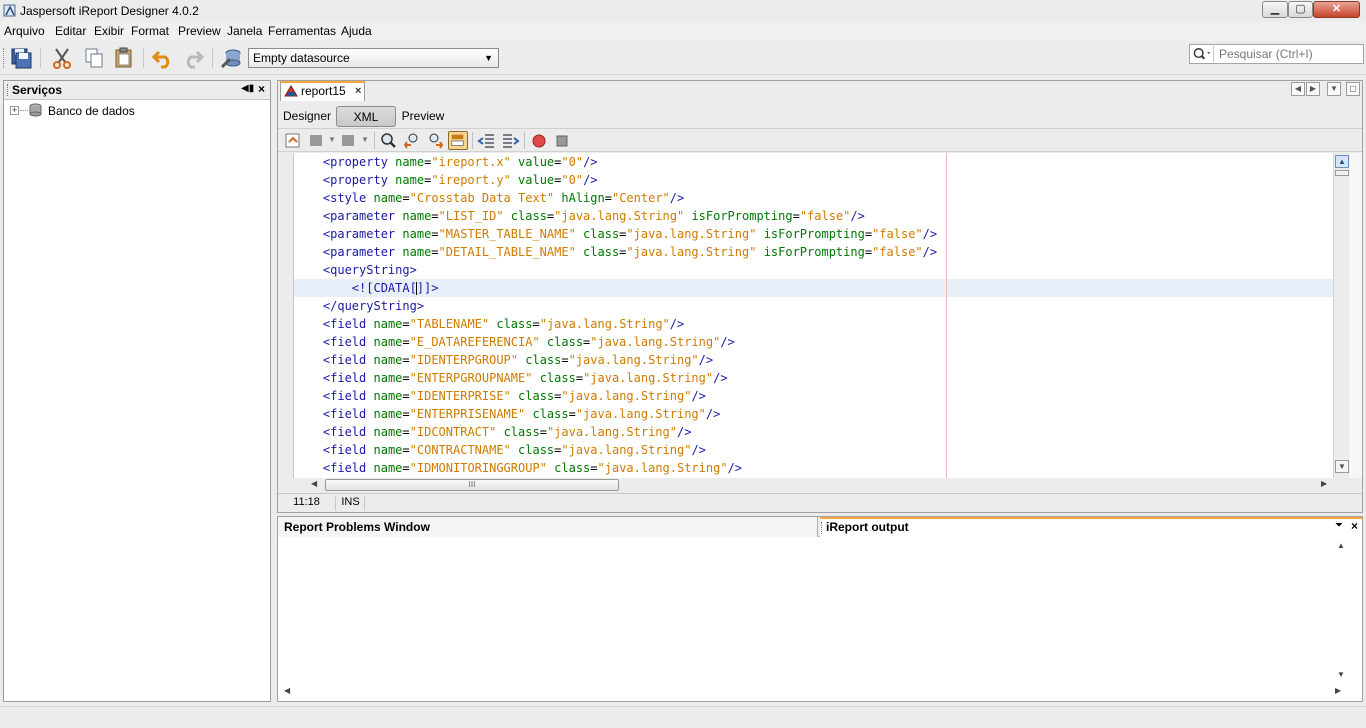 This screenshot has width=1366, height=728. I want to click on error-stripe, so click(1356, 315).